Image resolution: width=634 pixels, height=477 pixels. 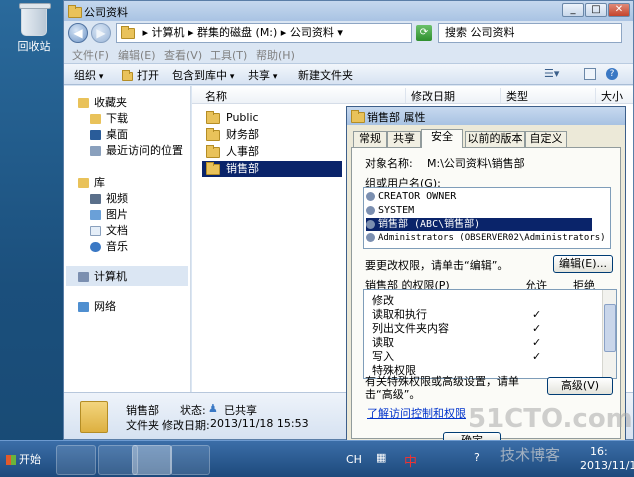 I want to click on folder-large-icon, so click(x=94, y=417).